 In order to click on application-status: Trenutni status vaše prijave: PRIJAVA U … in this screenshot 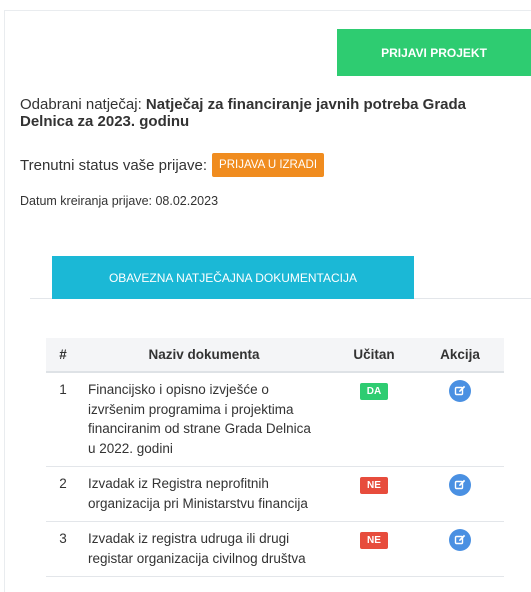, I will do `click(172, 165)`.